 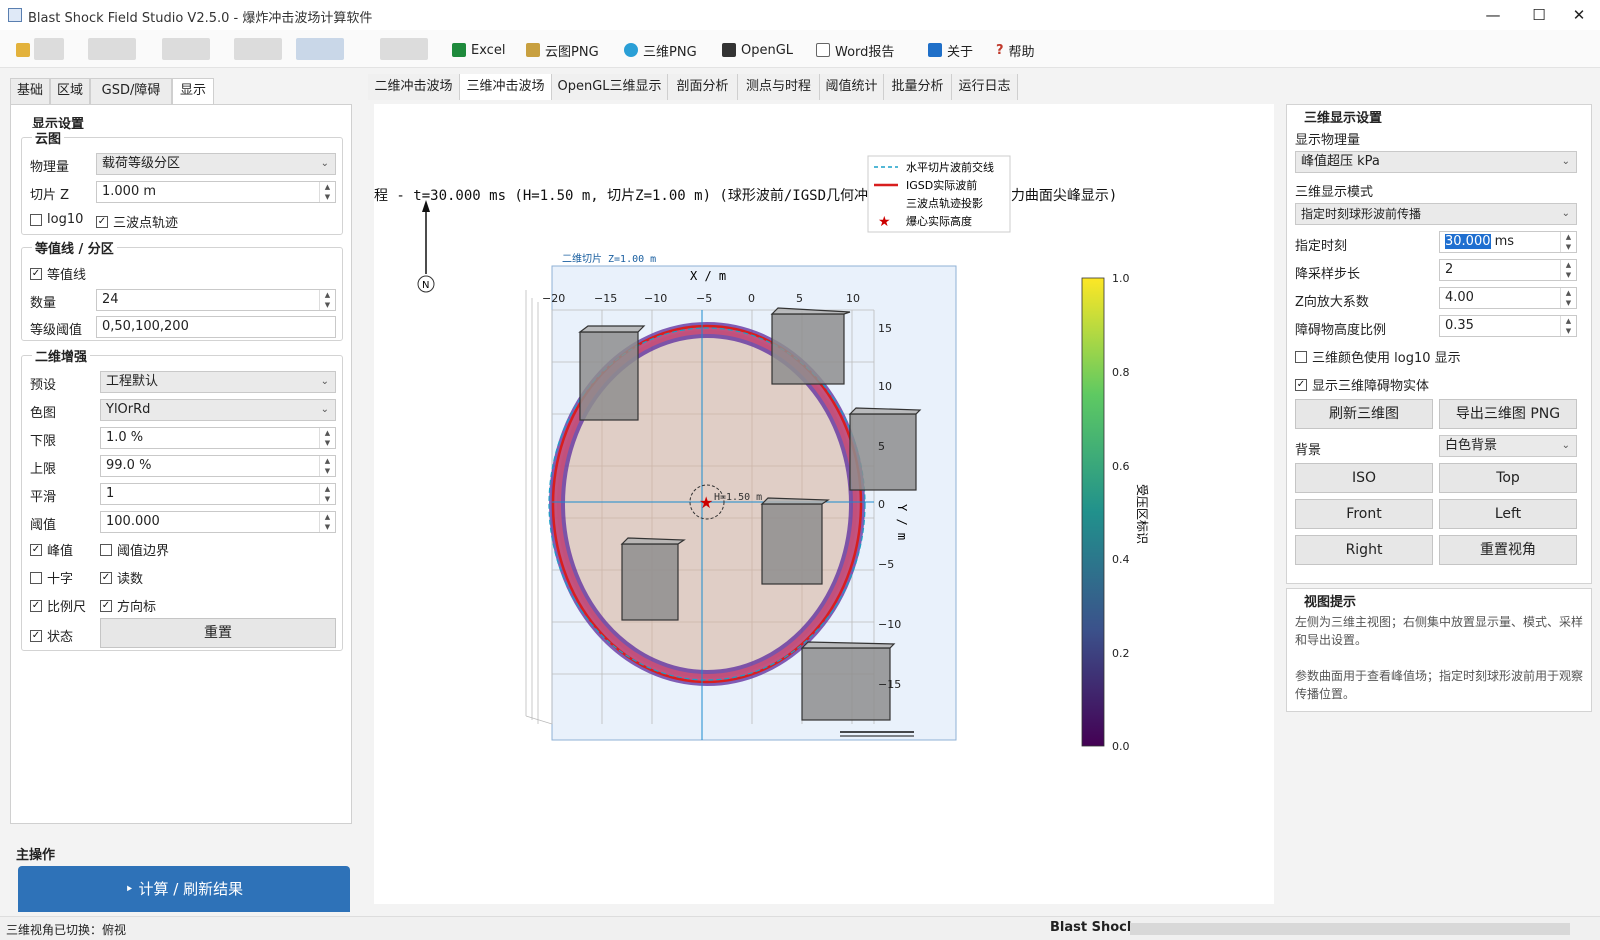 What do you see at coordinates (137, 221) in the screenshot?
I see `trace-checkbox: ✓ 三波点轨迹` at bounding box center [137, 221].